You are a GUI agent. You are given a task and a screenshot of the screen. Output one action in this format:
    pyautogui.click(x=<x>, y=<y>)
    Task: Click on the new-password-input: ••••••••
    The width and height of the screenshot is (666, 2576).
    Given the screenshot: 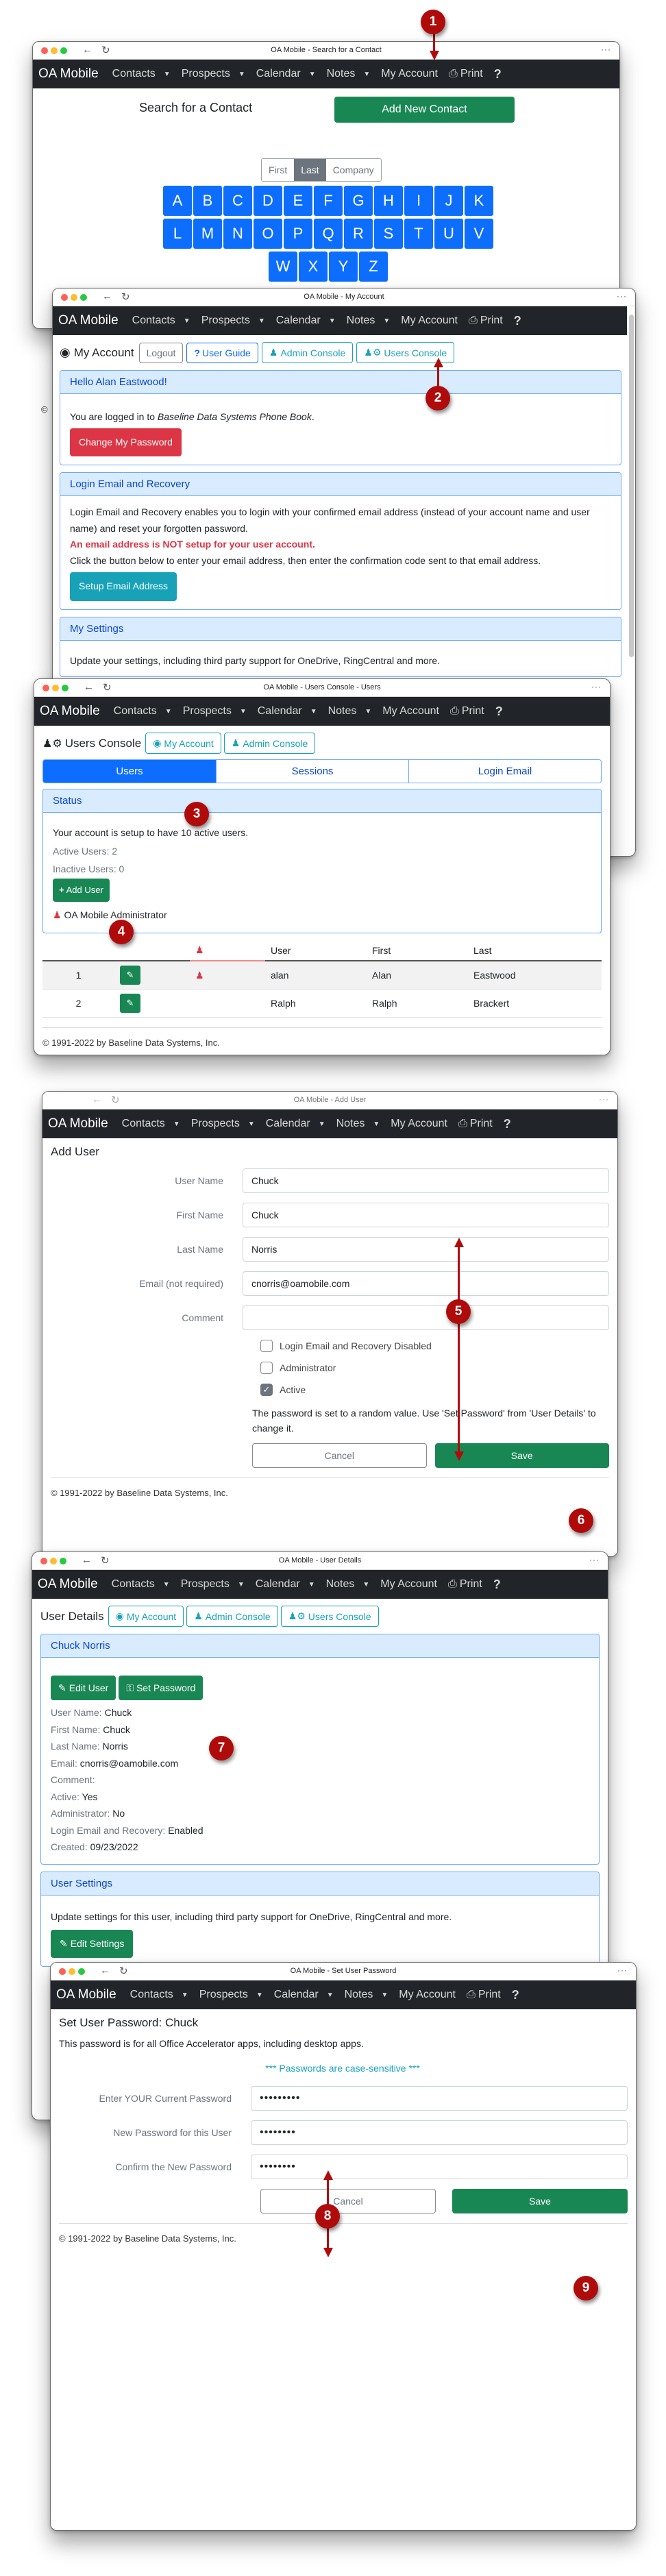 What is the action you would take?
    pyautogui.click(x=439, y=2132)
    